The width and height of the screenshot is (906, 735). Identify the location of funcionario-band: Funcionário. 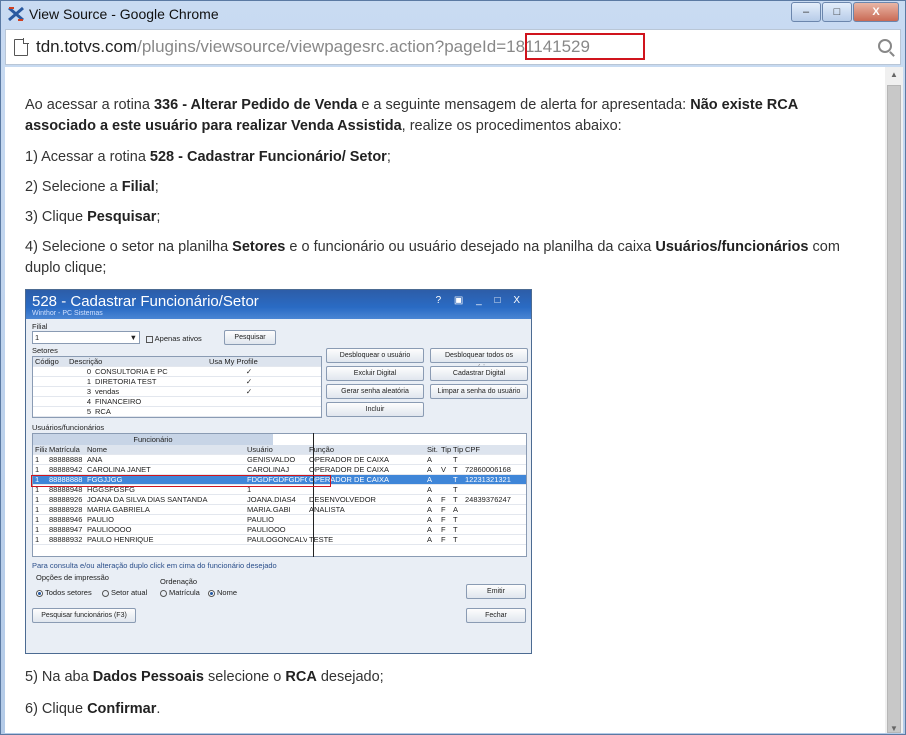
(153, 439).